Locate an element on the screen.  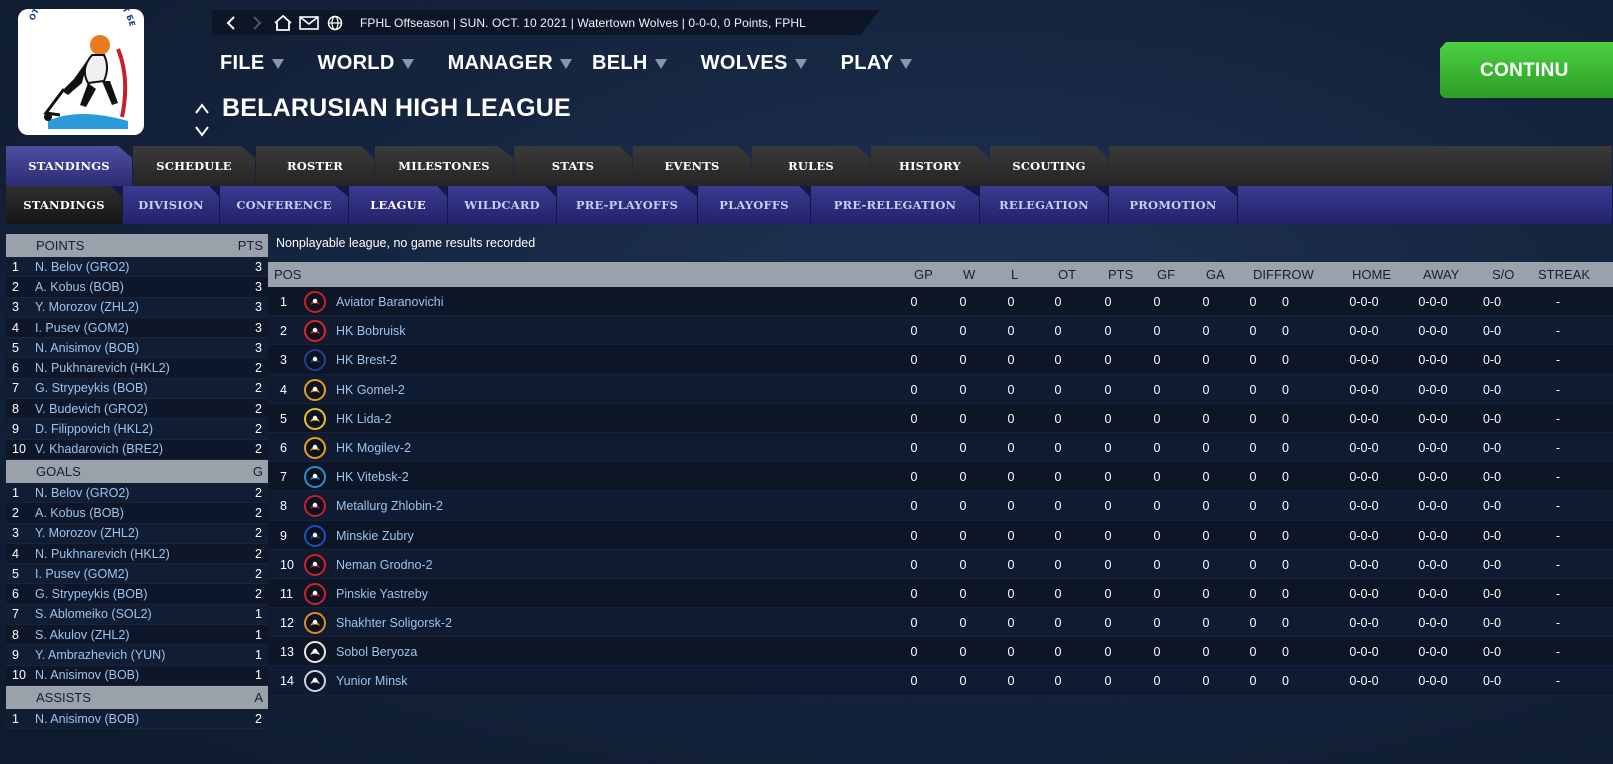
menu-file: FILE is located at coordinates (252, 63).